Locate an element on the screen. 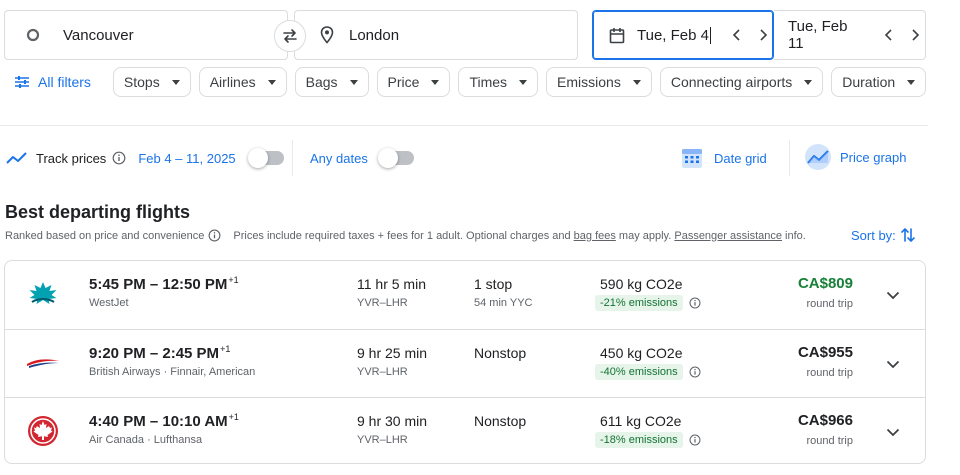 This screenshot has height=475, width=960. flight-price: CA$966 is located at coordinates (825, 420).